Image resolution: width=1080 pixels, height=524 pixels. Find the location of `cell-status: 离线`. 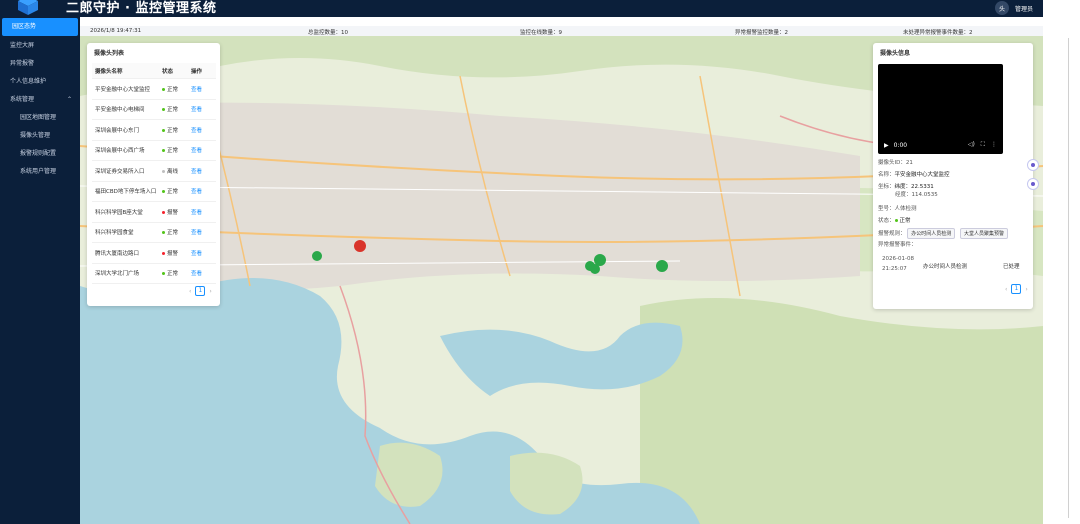

cell-status: 离线 is located at coordinates (176, 171).